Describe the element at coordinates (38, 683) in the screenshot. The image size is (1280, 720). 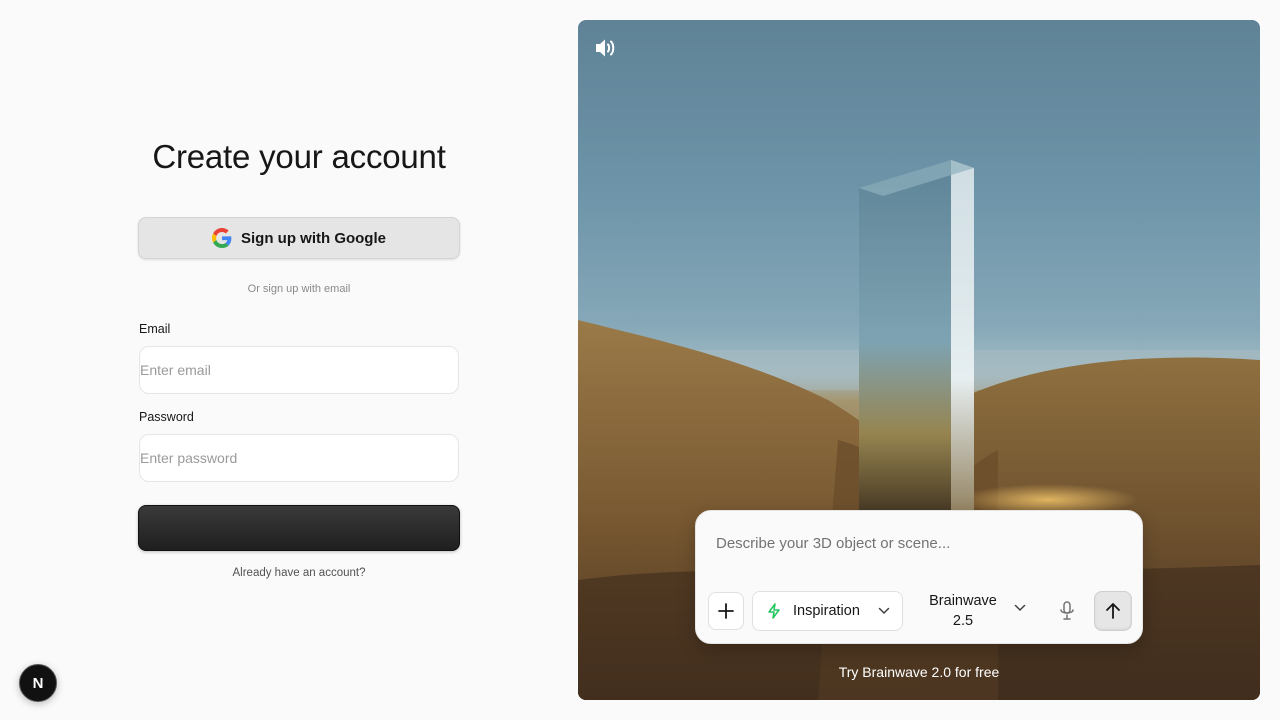
I see `n-logo-badge: N` at that location.